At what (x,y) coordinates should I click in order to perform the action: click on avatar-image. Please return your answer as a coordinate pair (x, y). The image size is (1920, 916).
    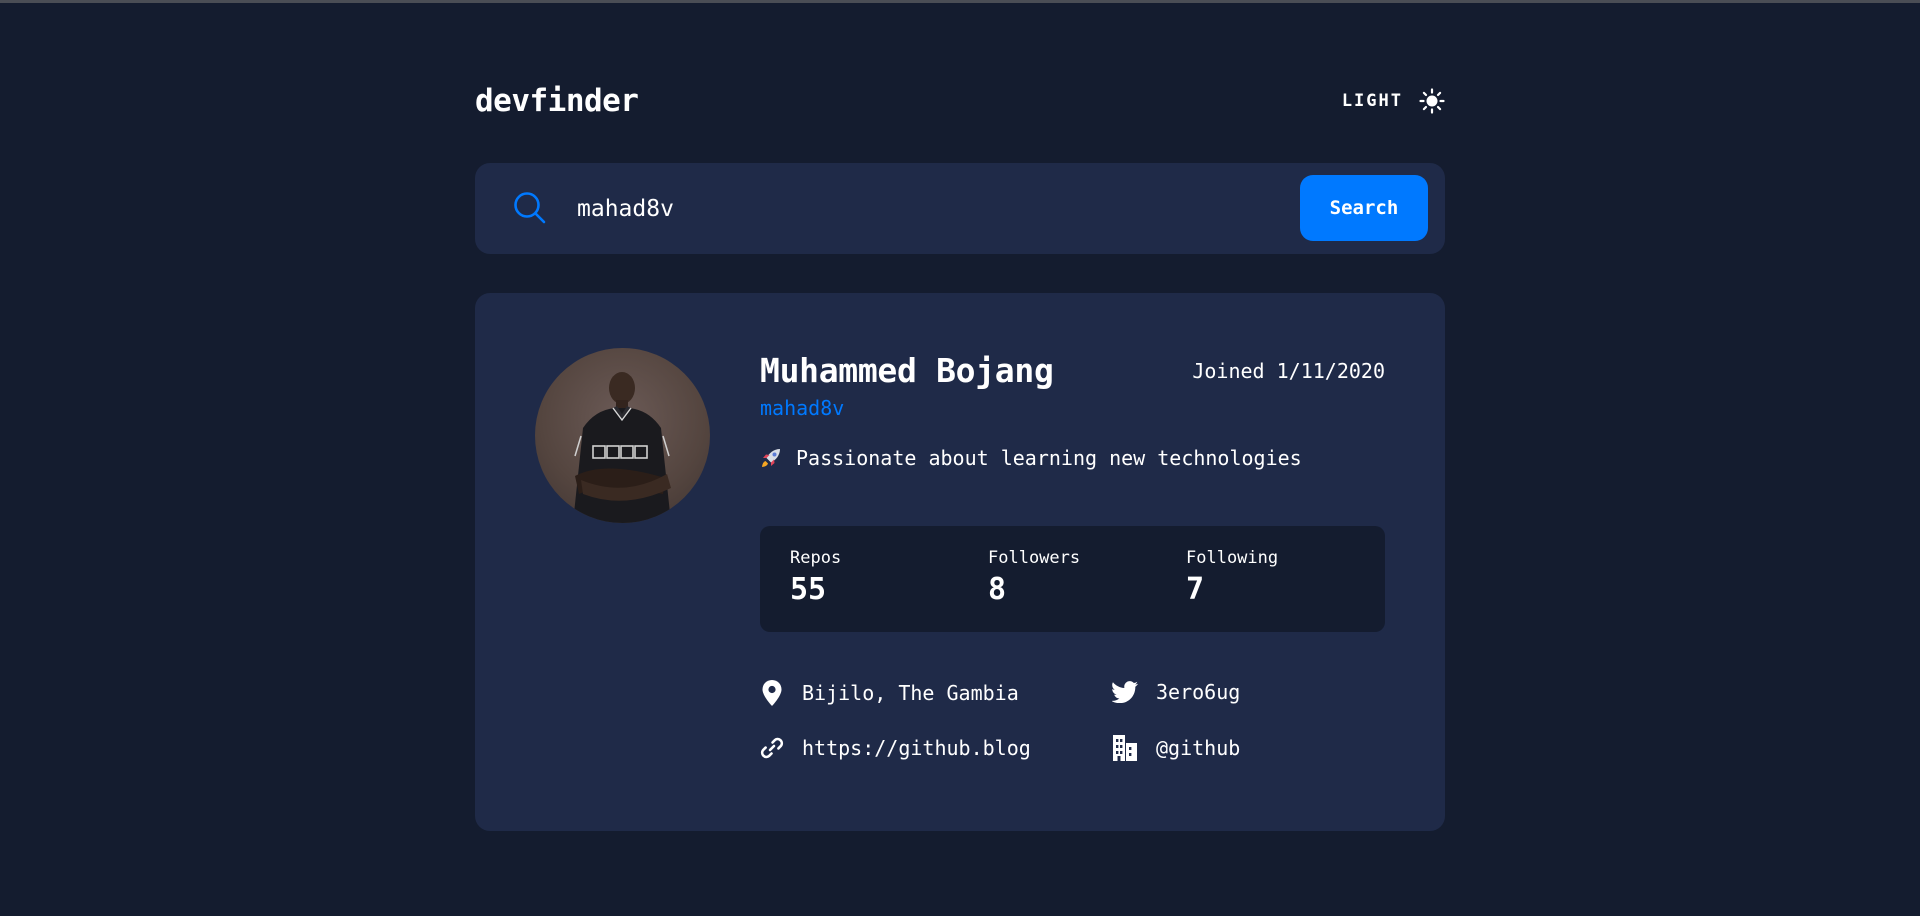
    Looking at the image, I should click on (622, 447).